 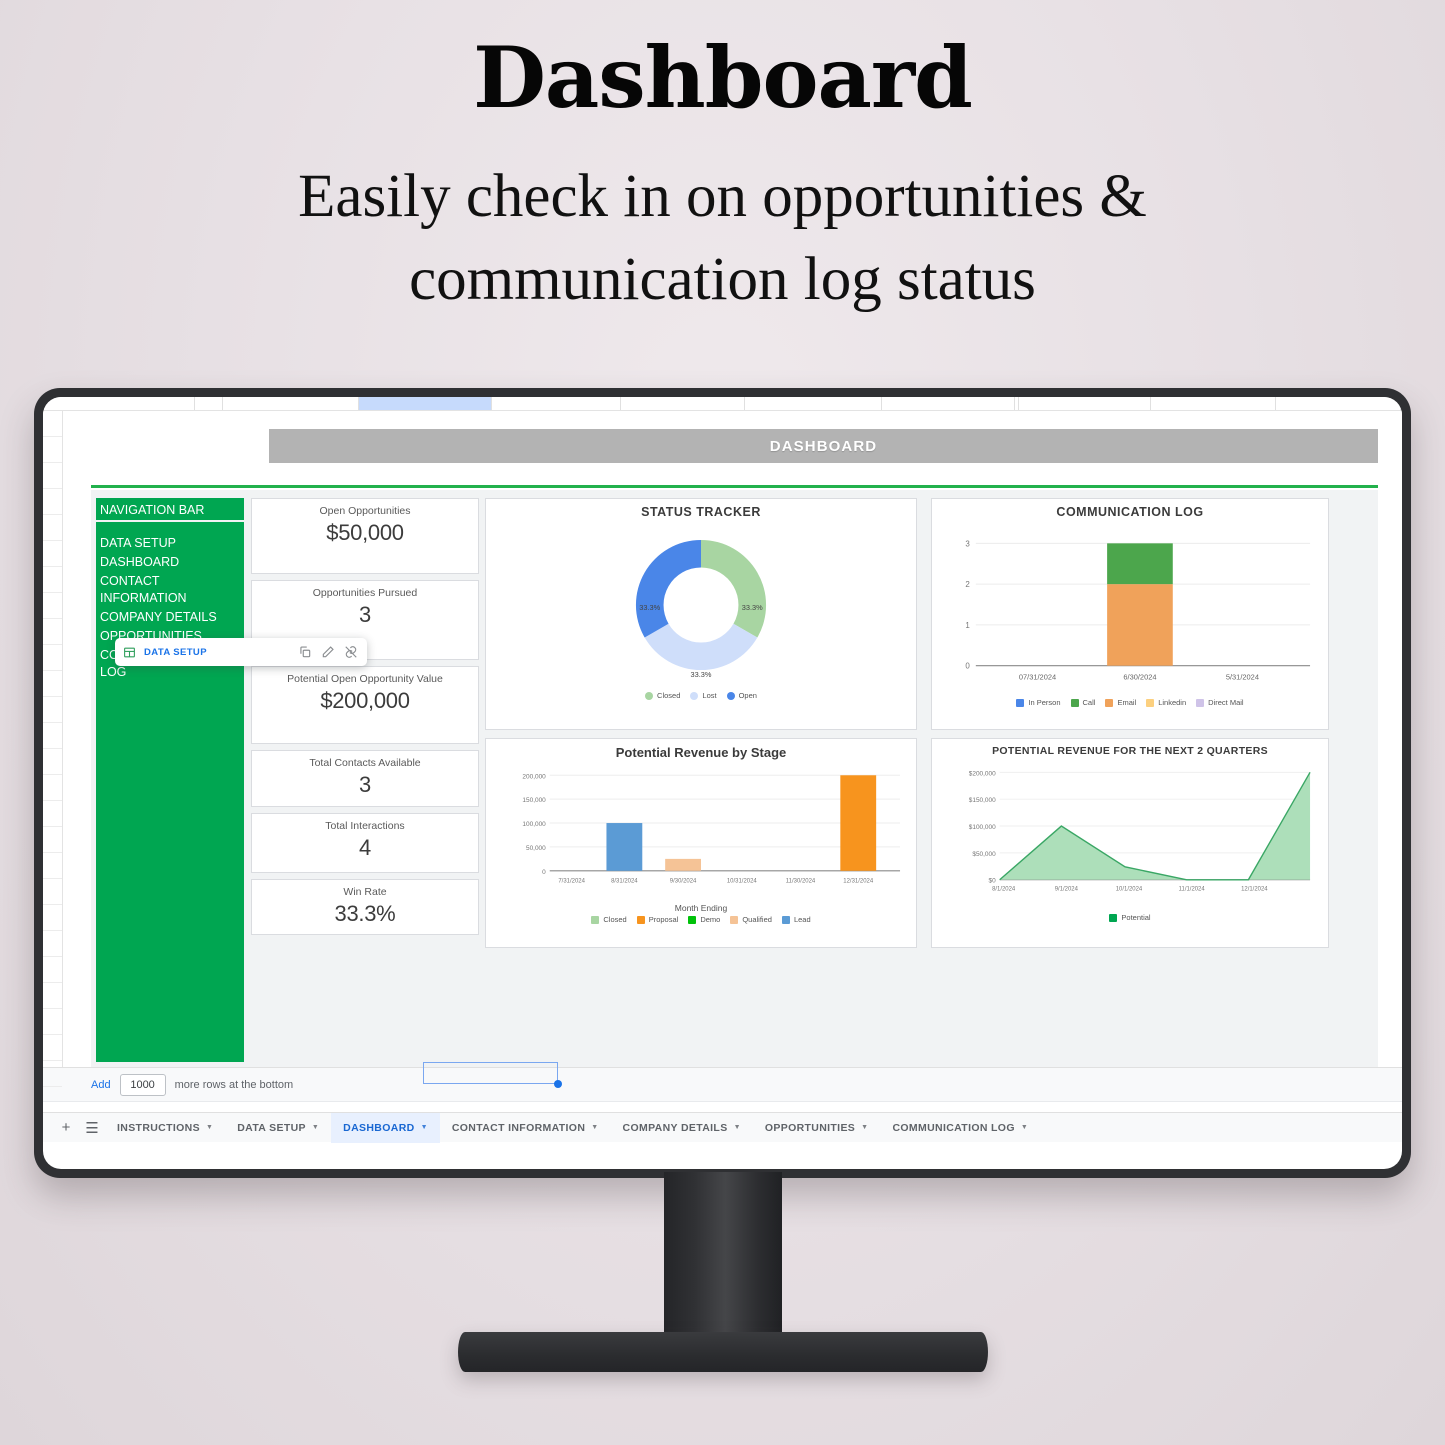 I want to click on tab-contact-information: CONTACT INFORMATION ▼, so click(x=525, y=1128).